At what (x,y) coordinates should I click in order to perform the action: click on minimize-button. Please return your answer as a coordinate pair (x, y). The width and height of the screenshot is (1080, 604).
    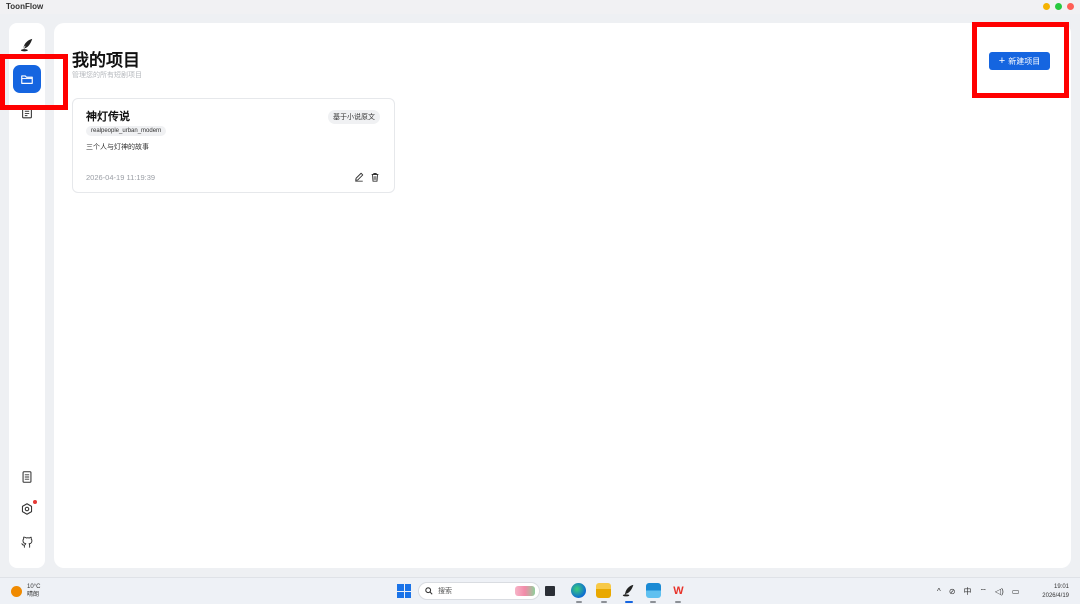
    Looking at the image, I should click on (1046, 6).